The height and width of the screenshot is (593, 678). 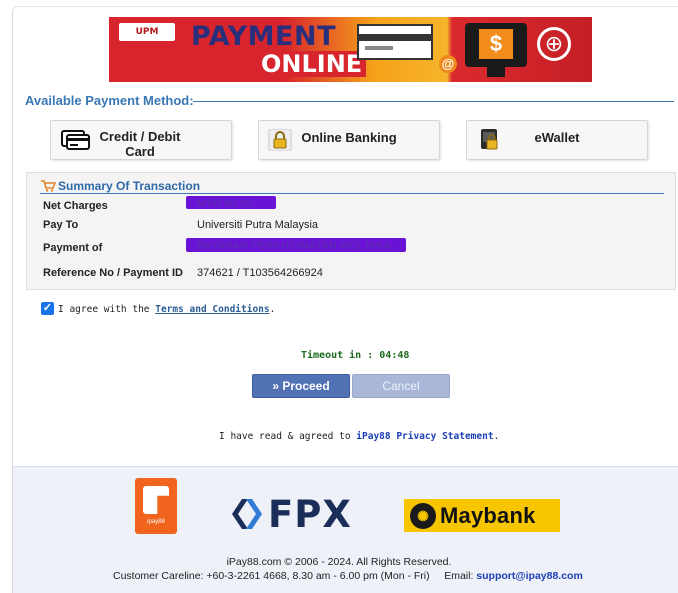 I want to click on monitor-icon: $, so click(x=496, y=45).